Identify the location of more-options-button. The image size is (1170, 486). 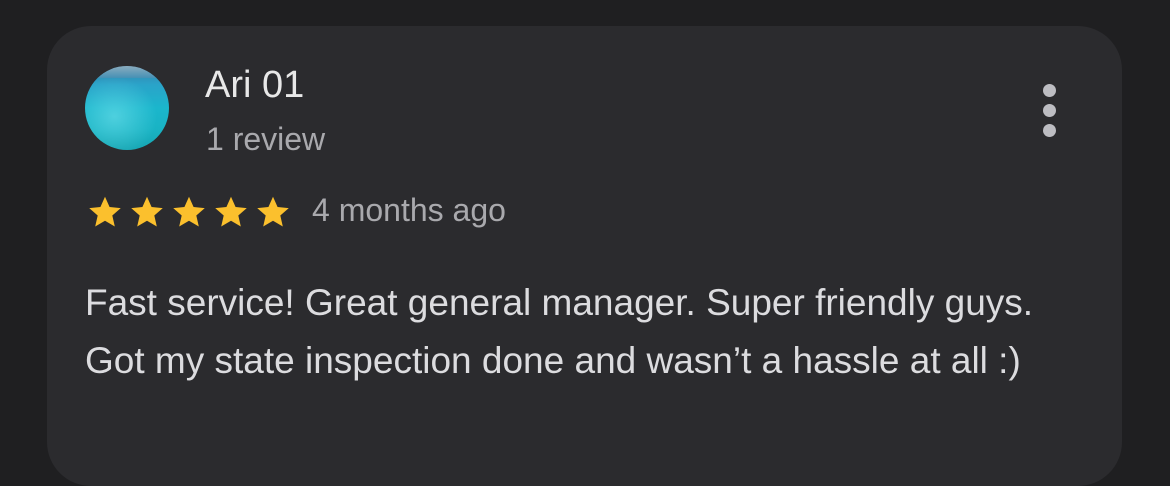
(1050, 110).